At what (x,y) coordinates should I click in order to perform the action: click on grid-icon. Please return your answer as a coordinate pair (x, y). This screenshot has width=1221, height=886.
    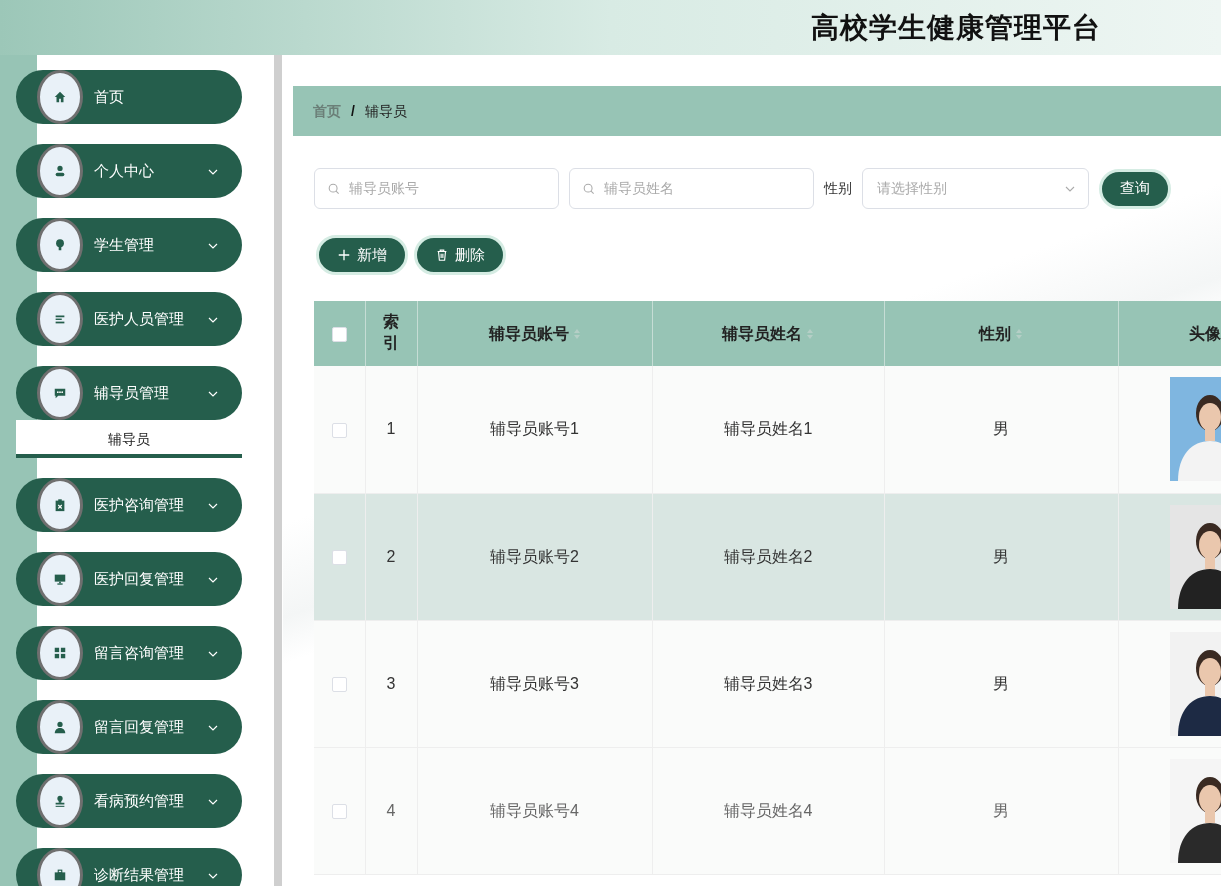
    Looking at the image, I should click on (60, 653).